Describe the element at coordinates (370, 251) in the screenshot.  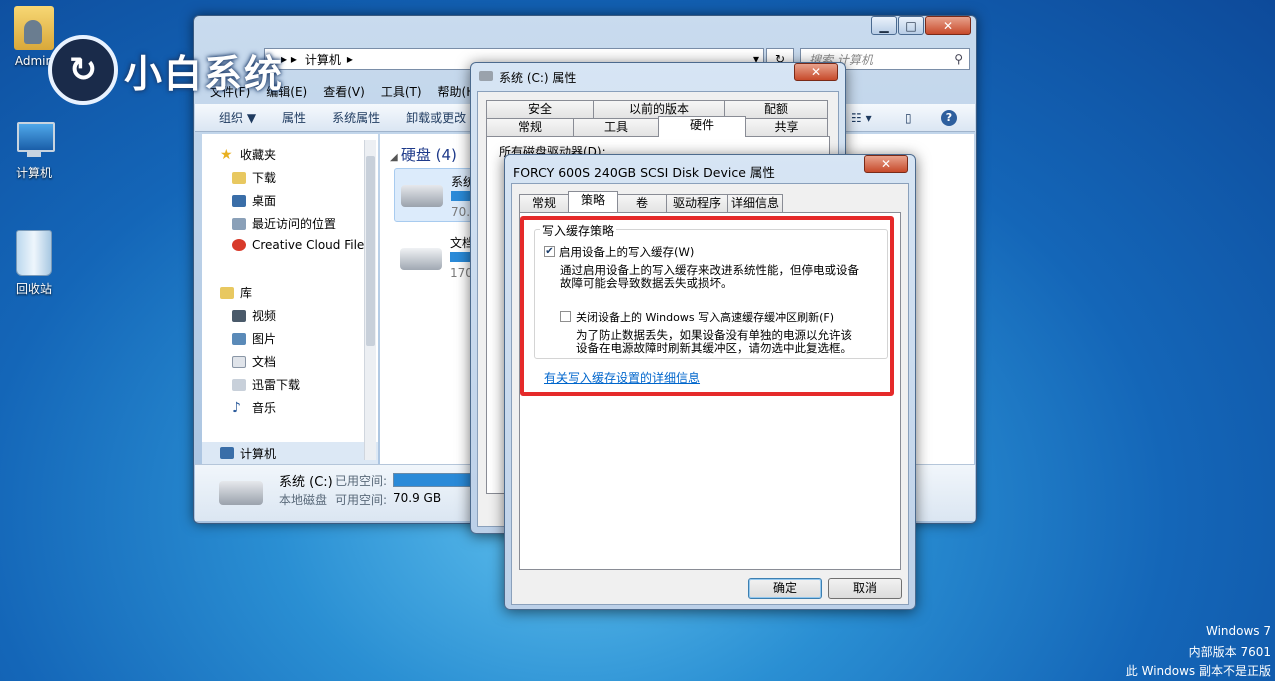
I see `scrollbar-thumb` at that location.